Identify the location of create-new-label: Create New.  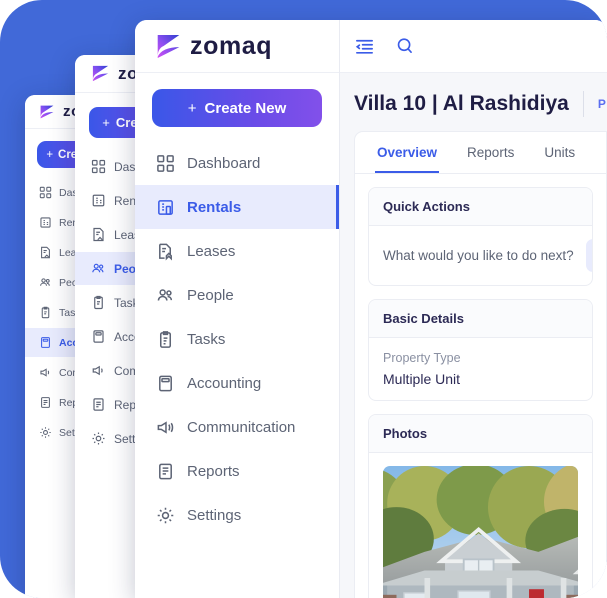
(245, 108).